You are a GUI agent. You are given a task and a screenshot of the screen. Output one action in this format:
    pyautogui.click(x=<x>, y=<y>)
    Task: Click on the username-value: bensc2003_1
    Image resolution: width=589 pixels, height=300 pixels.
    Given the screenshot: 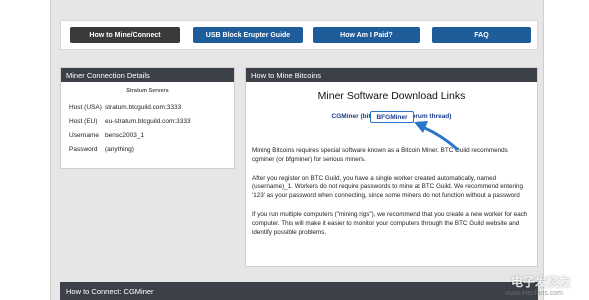 What is the action you would take?
    pyautogui.click(x=125, y=135)
    